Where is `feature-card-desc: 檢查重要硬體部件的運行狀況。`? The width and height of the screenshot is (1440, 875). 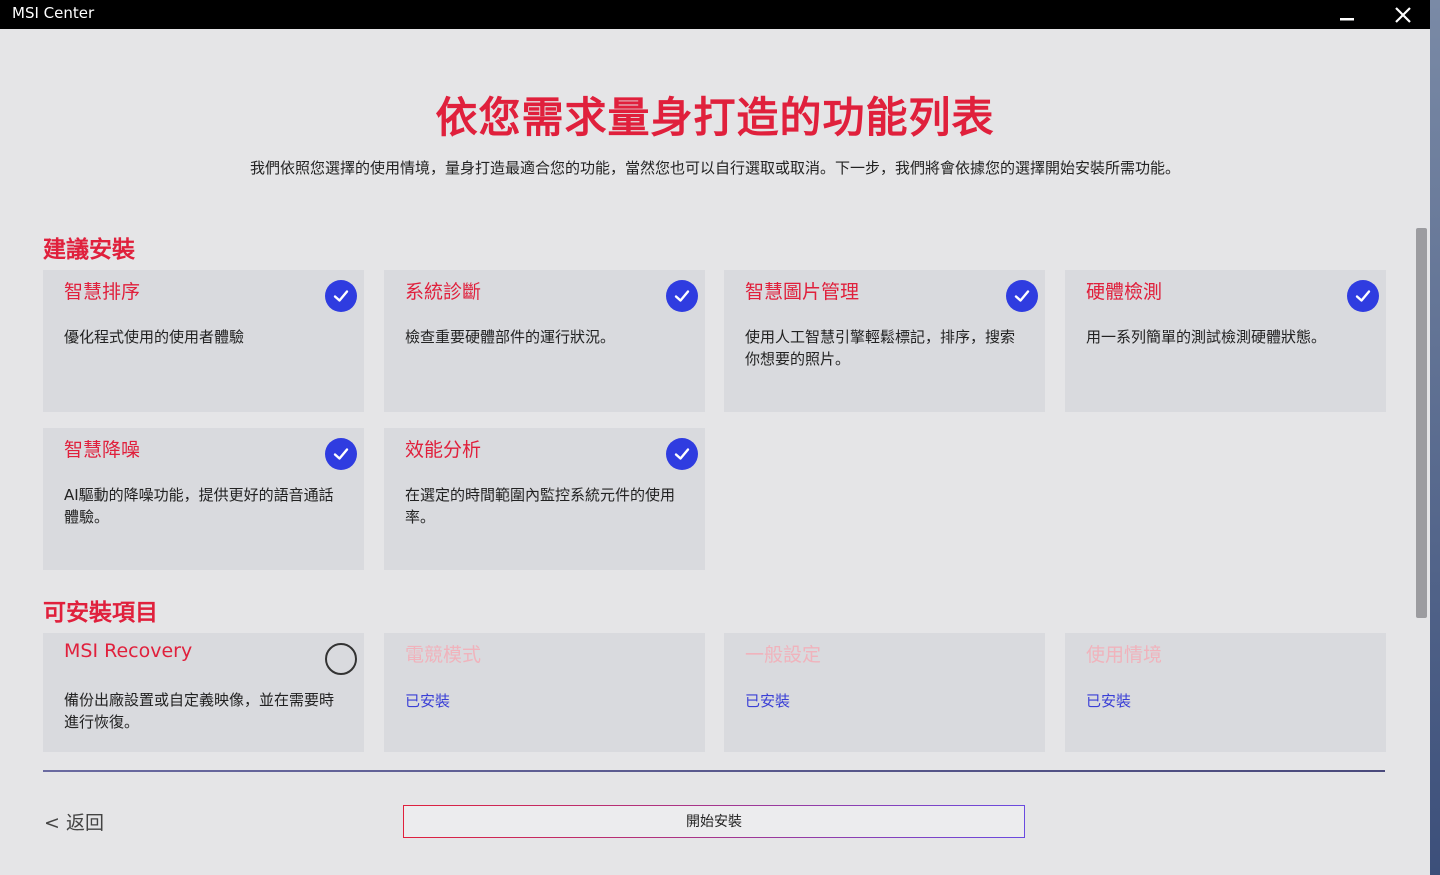 feature-card-desc: 檢查重要硬體部件的運行狀況。 is located at coordinates (510, 337).